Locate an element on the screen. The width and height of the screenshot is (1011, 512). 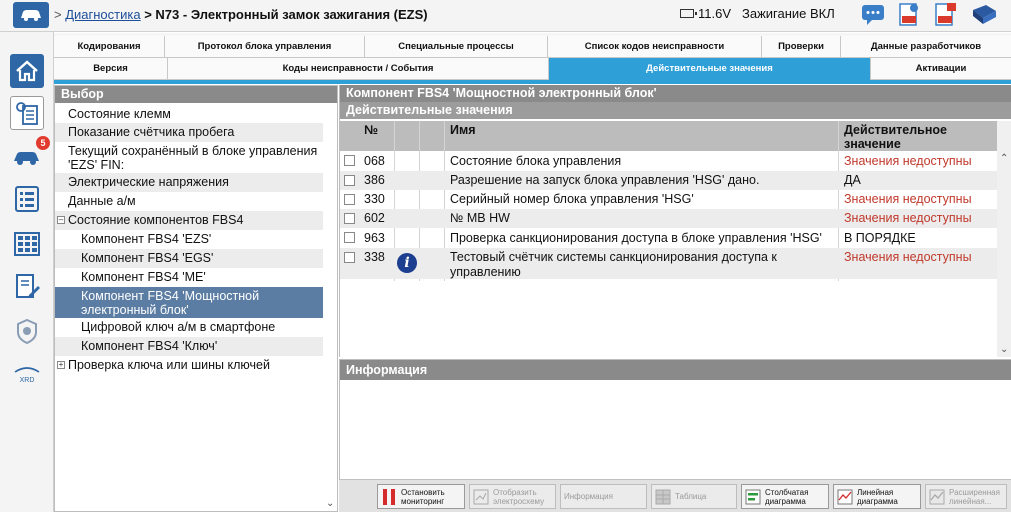
sel-item-fbs4-me: Компонент FBS4 'ME' is located at coordinates (189, 277).